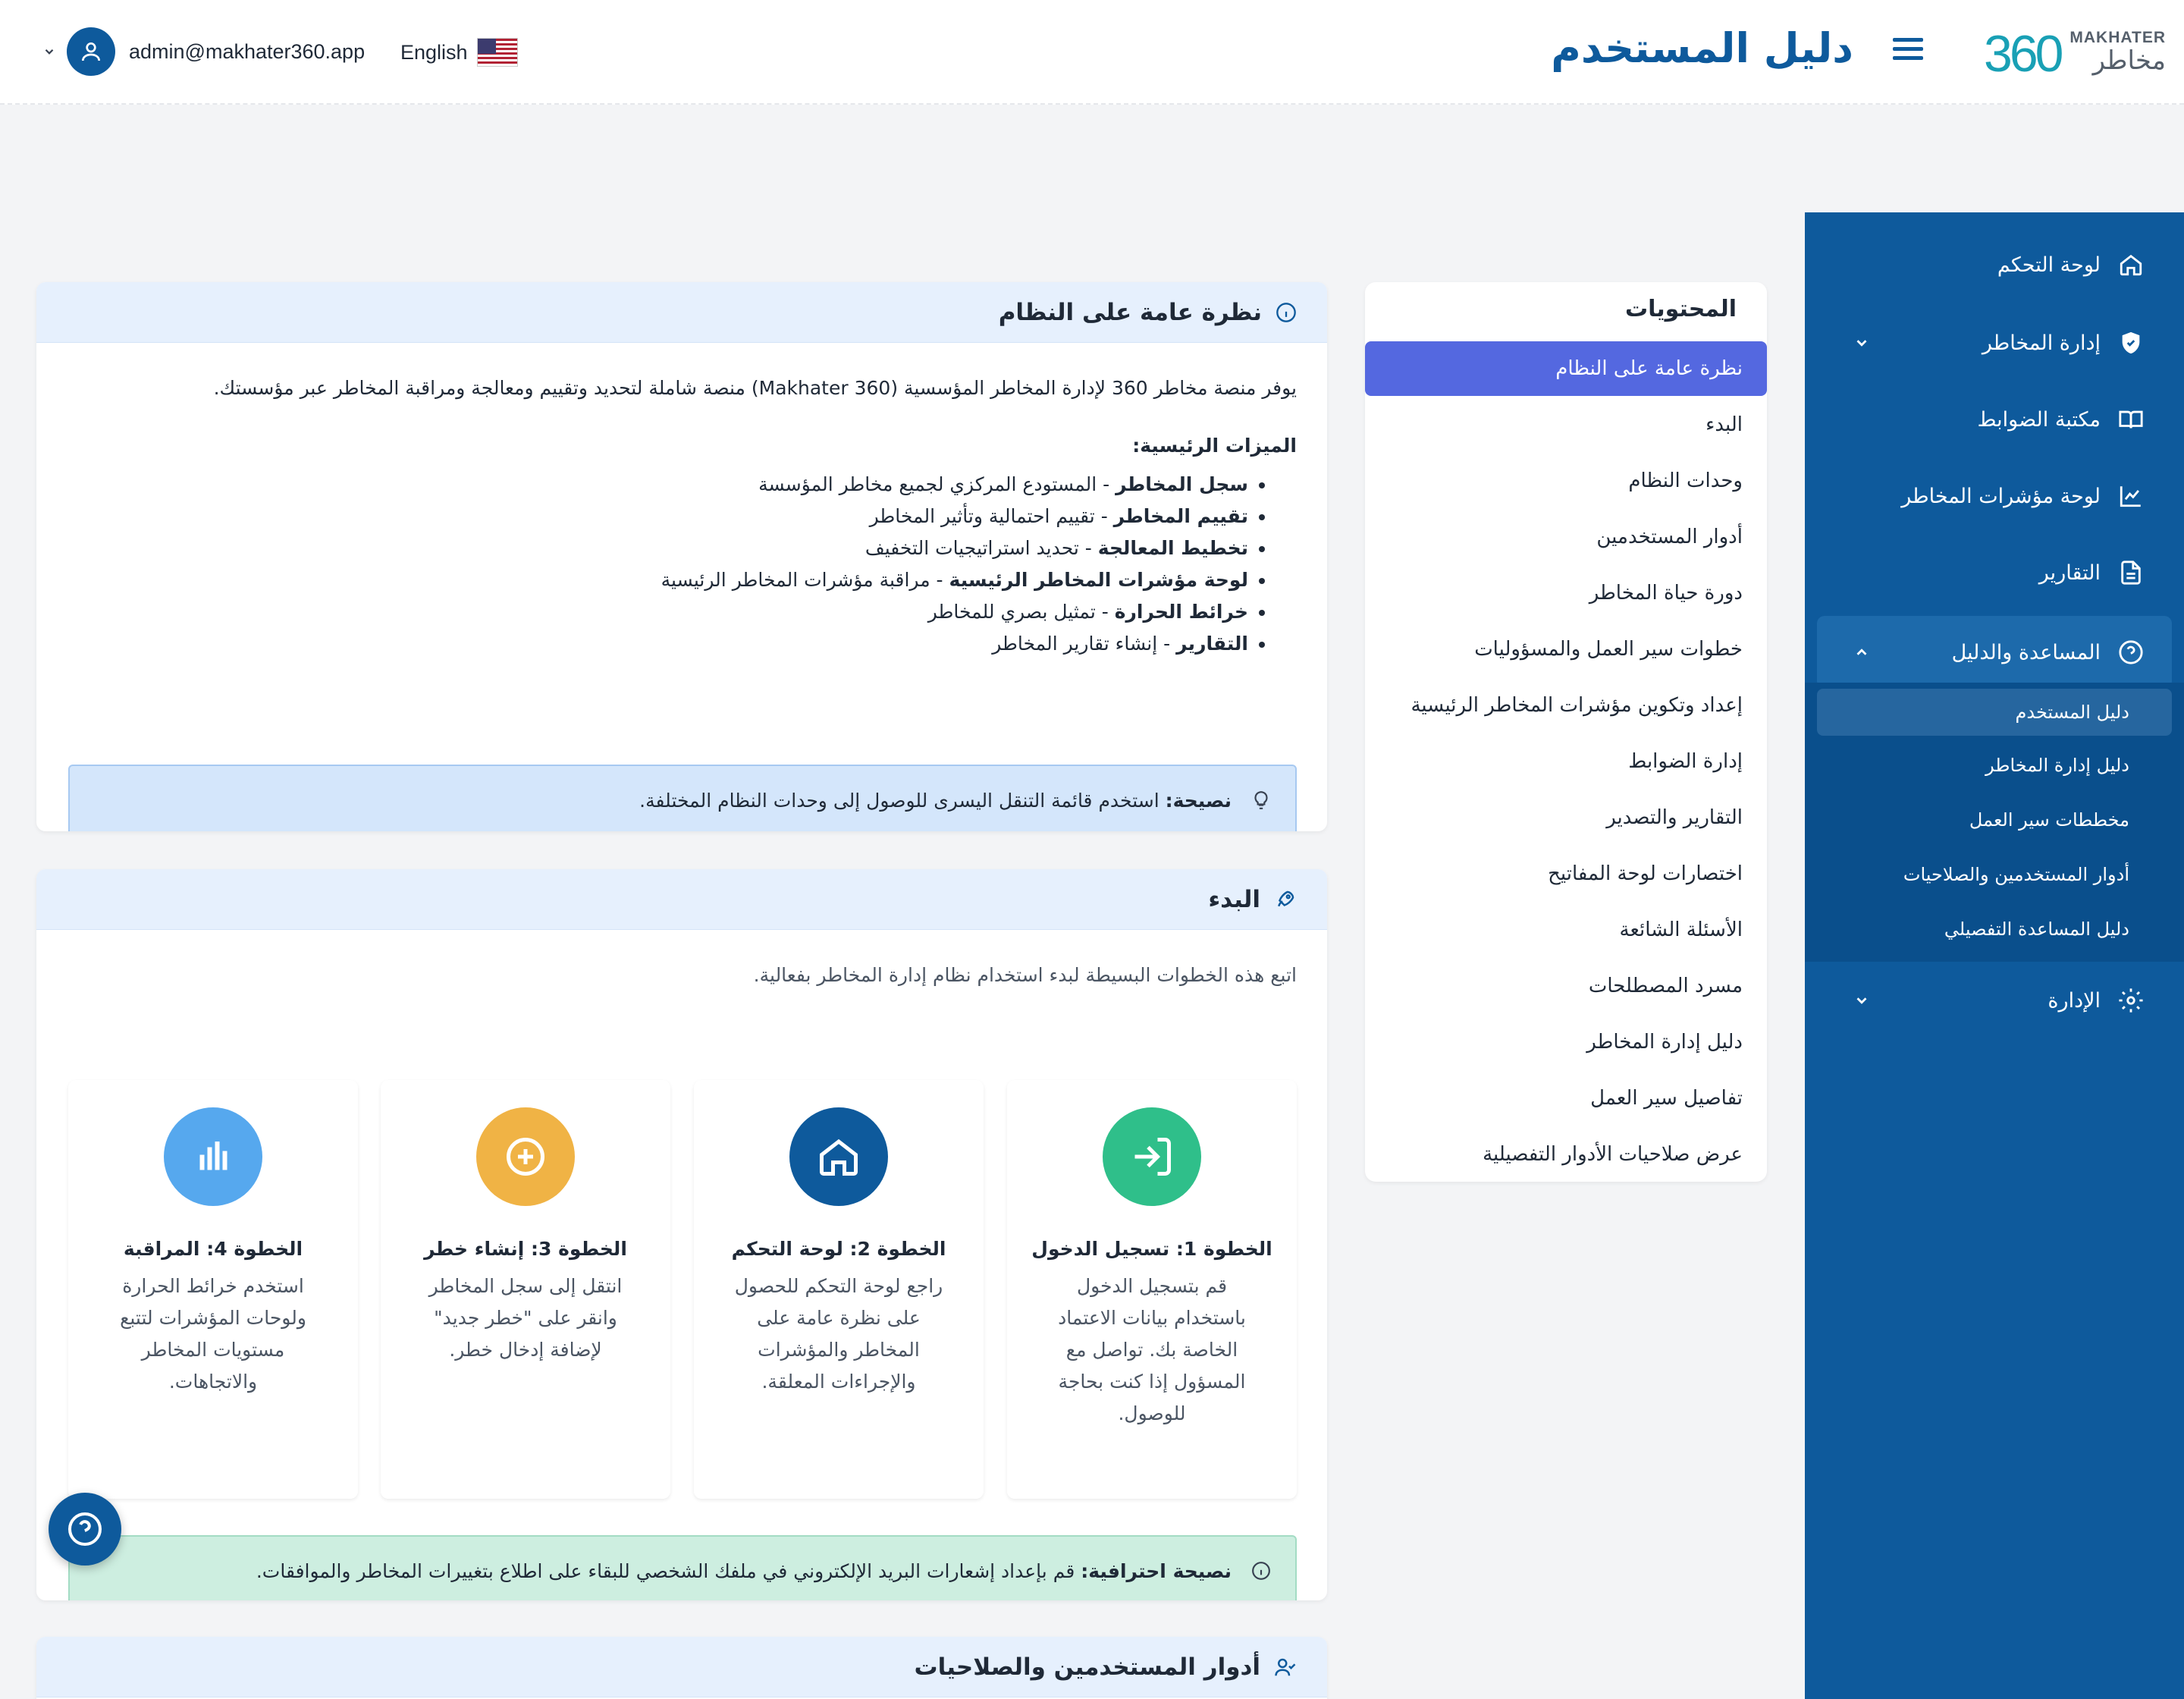  I want to click on submenu-item-roles-permissions: أدوار المستخدمين والصلاحيات, so click(1994, 874).